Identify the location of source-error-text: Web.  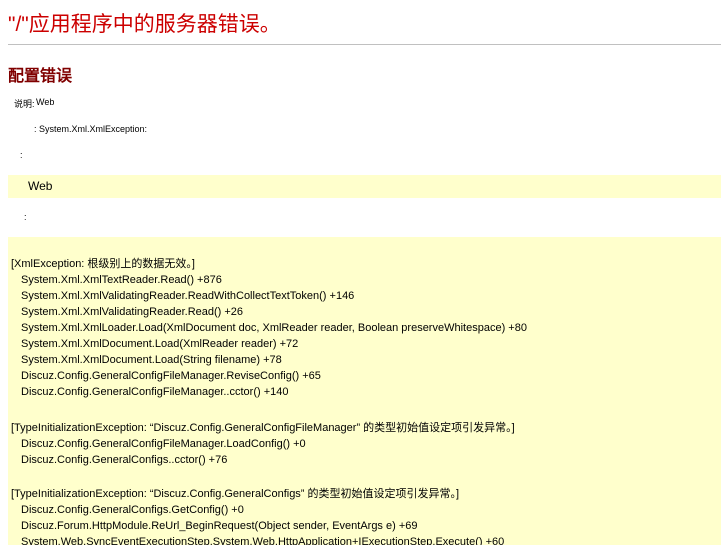
(40, 186).